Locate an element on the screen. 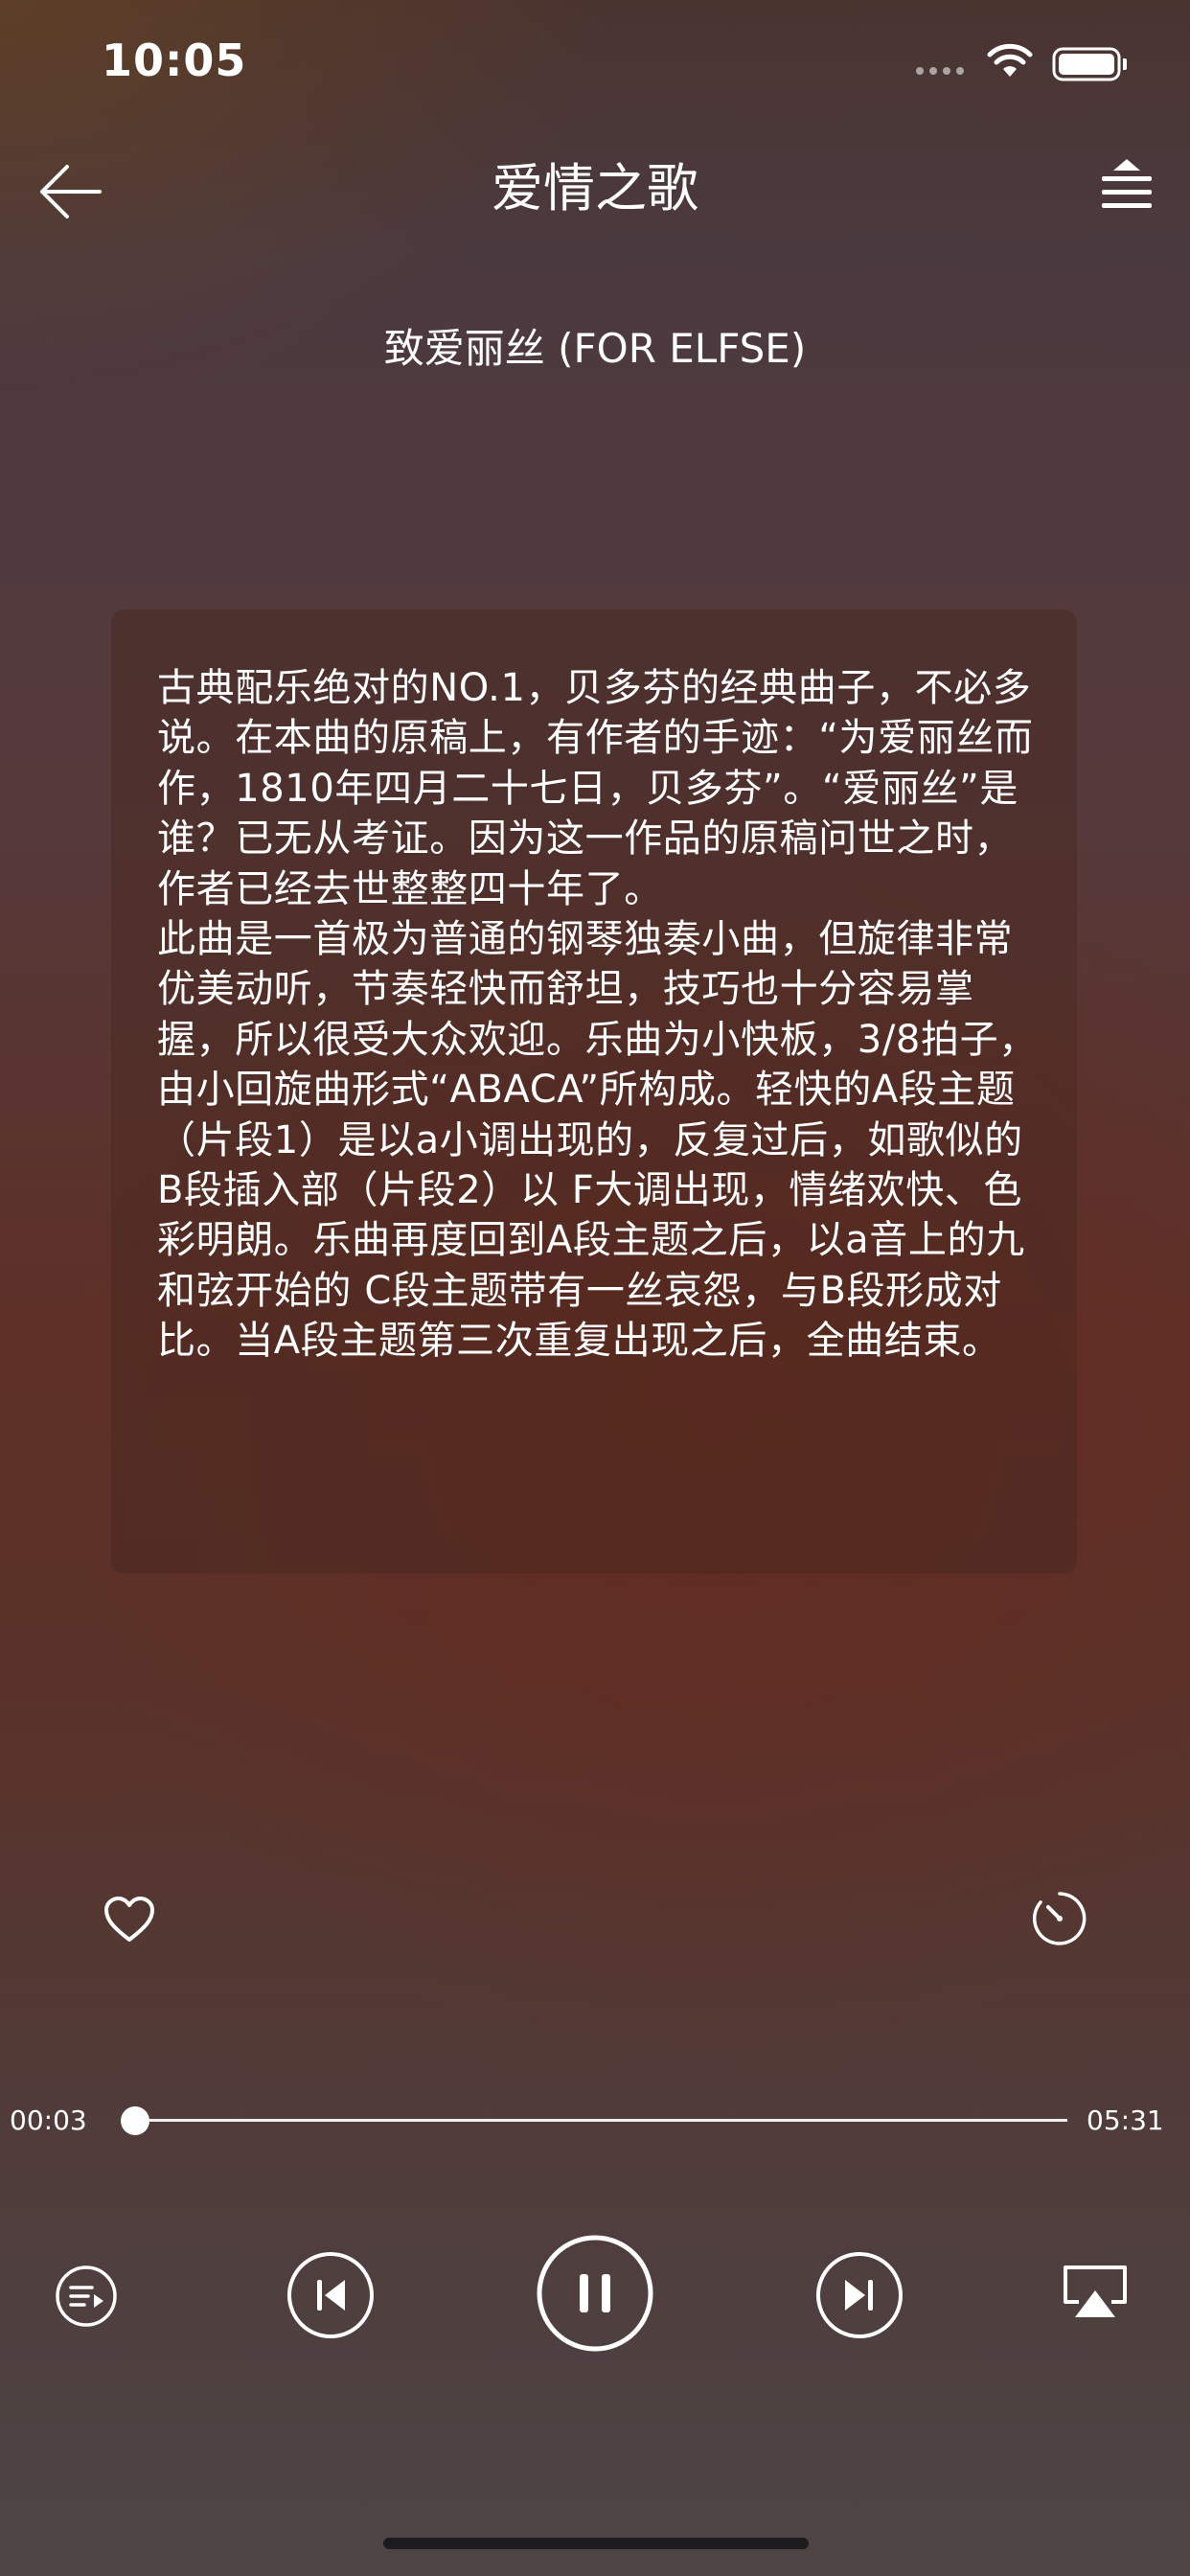 This screenshot has height=2576, width=1190. next-icon is located at coordinates (859, 2295).